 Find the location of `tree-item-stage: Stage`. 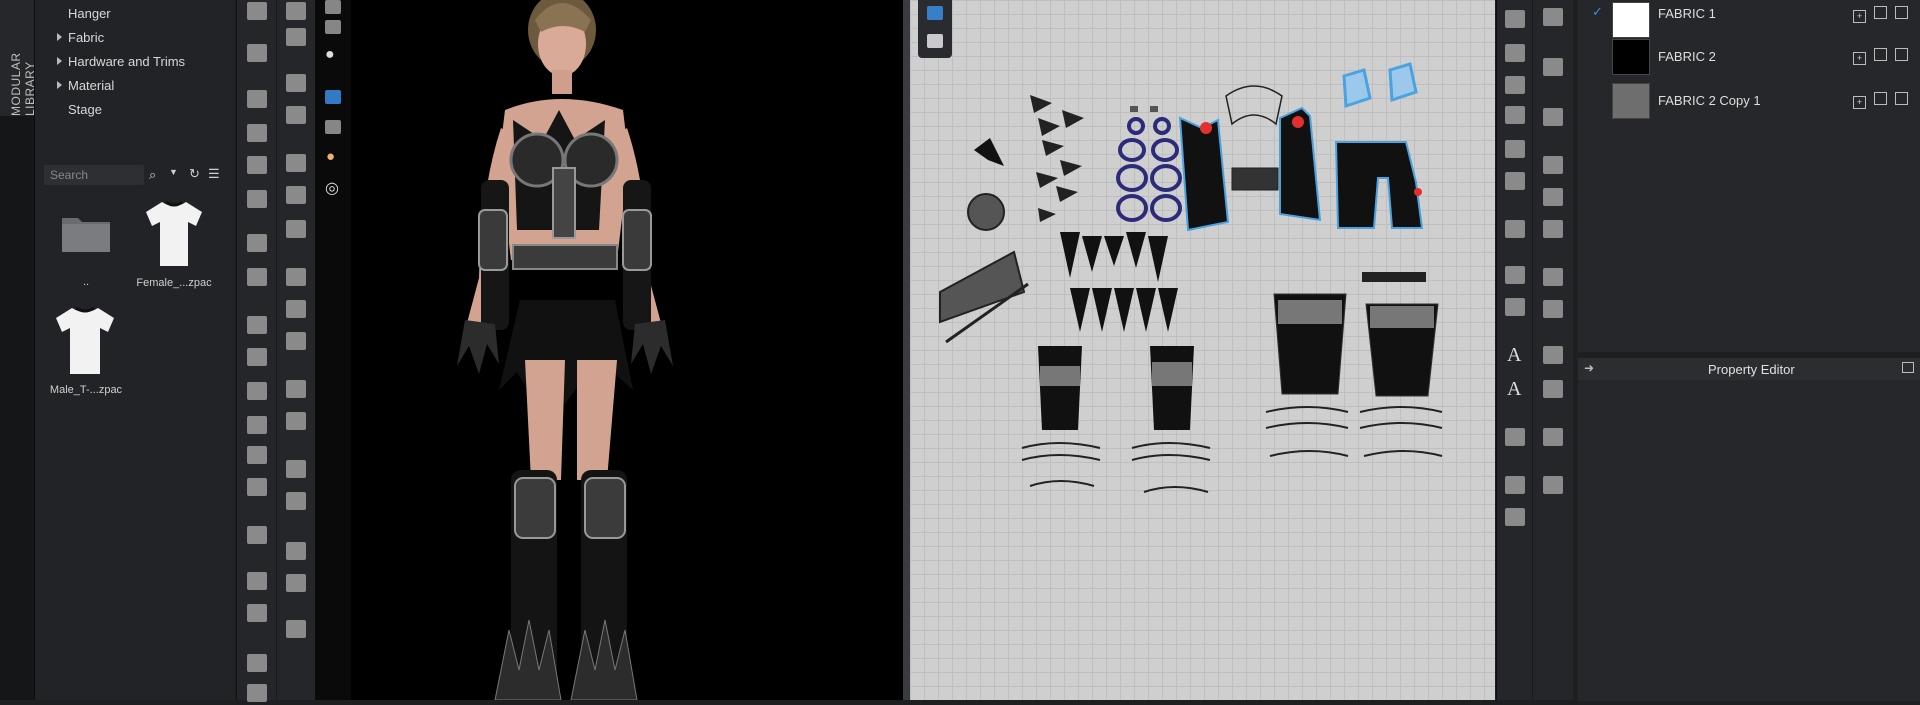

tree-item-stage: Stage is located at coordinates (85, 109).